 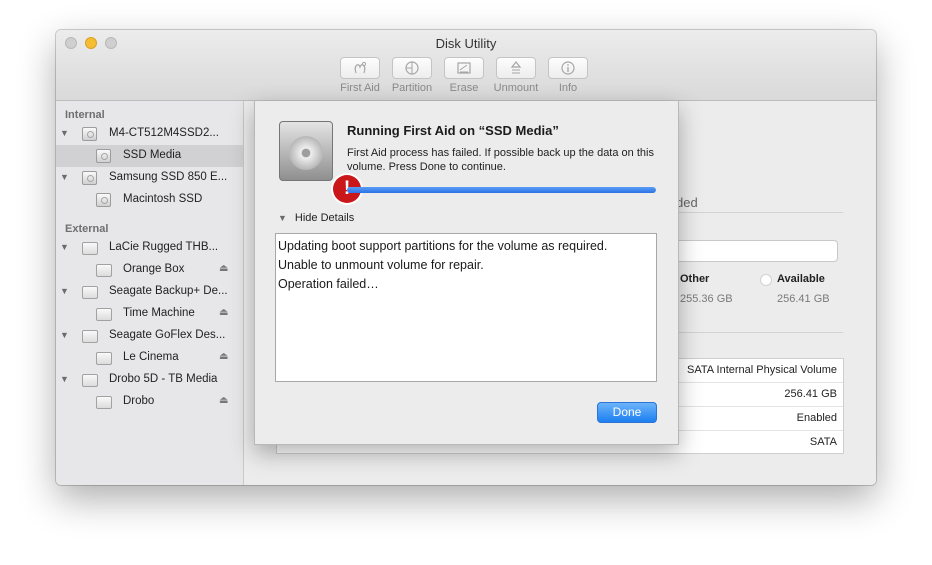 What do you see at coordinates (695, 279) in the screenshot?
I see `other-label: Other` at bounding box center [695, 279].